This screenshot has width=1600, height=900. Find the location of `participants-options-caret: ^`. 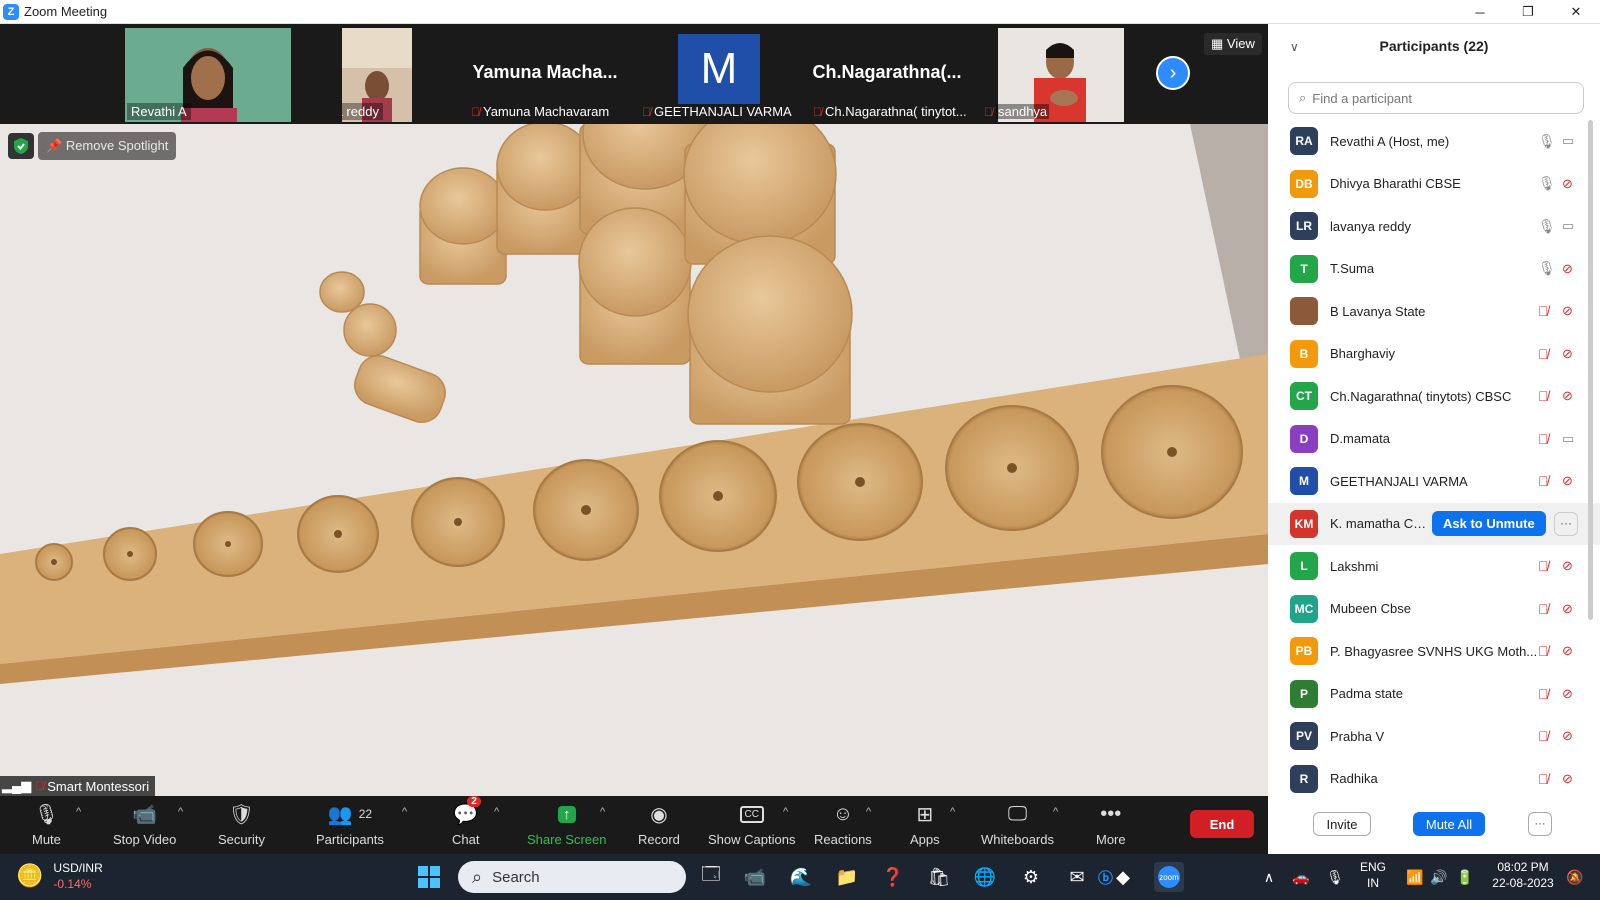

participants-options-caret: ^ is located at coordinates (404, 812).